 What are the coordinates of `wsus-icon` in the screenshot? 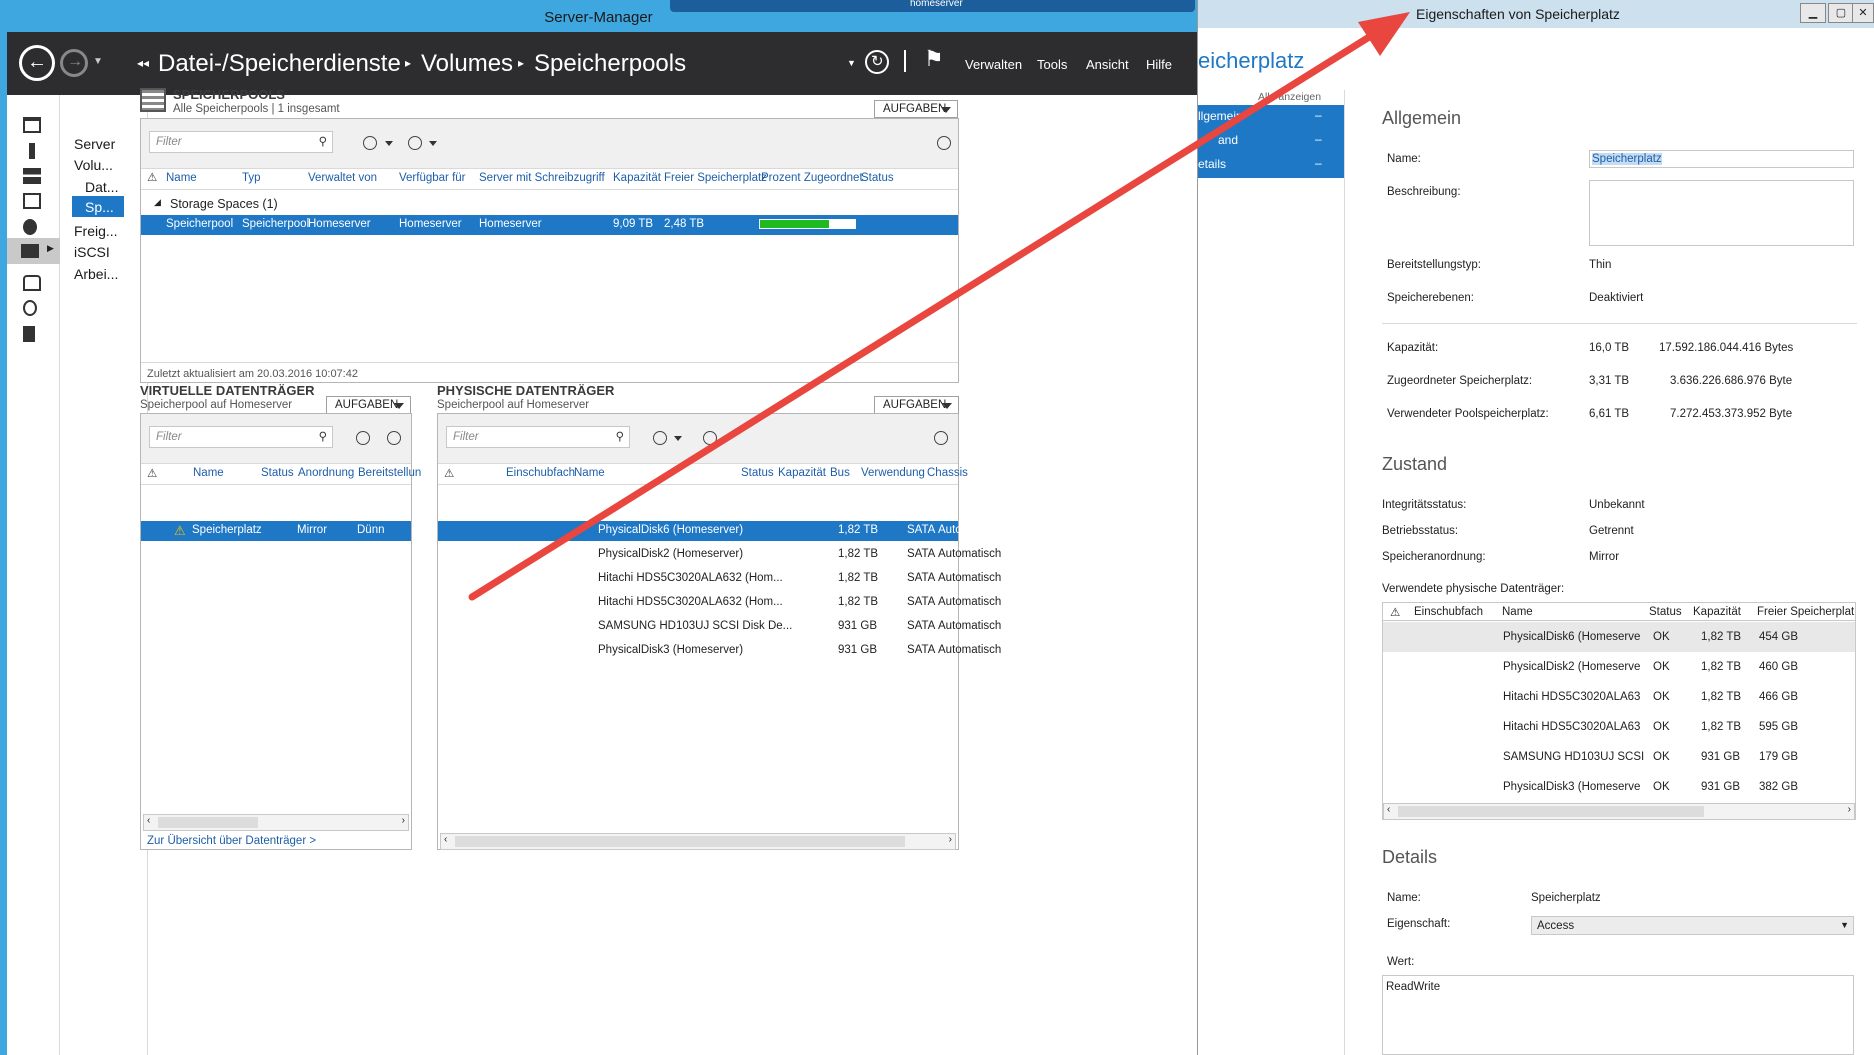 It's located at (30, 308).